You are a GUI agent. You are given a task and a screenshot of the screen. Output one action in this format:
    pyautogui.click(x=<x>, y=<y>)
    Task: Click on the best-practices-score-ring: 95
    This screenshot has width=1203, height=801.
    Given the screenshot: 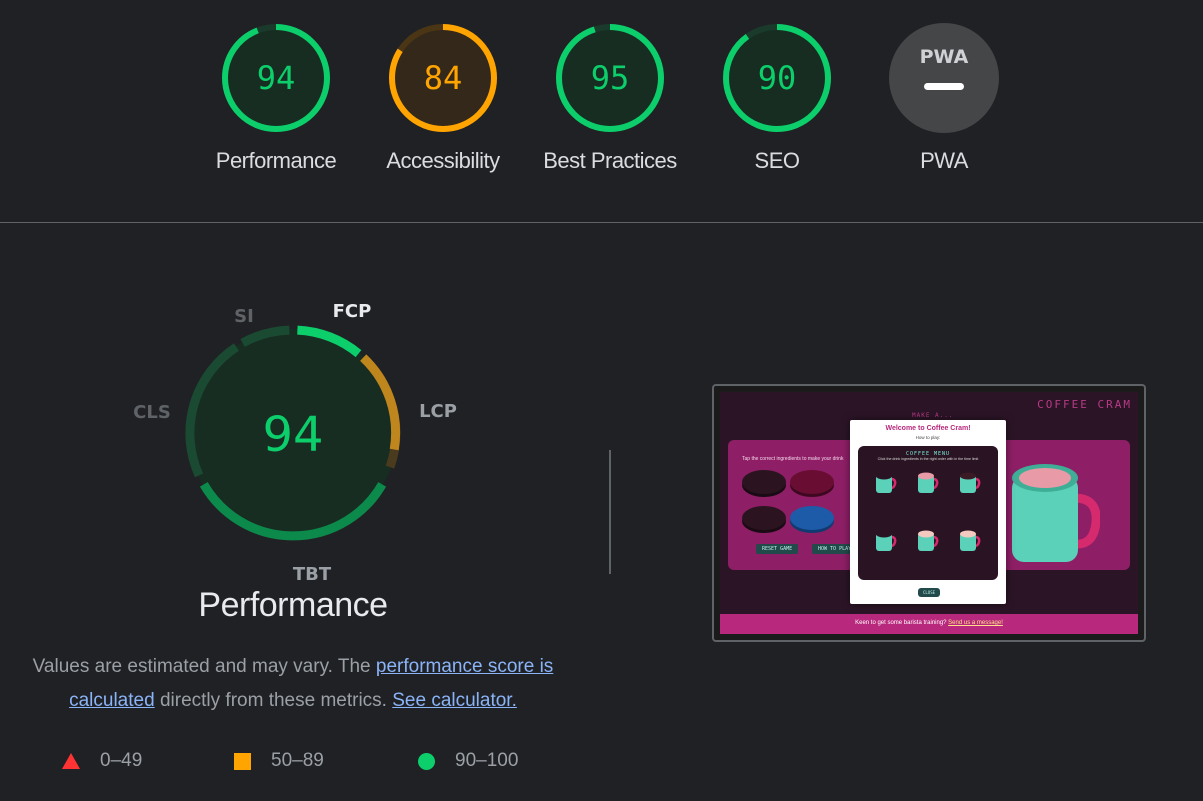 What is the action you would take?
    pyautogui.click(x=610, y=78)
    